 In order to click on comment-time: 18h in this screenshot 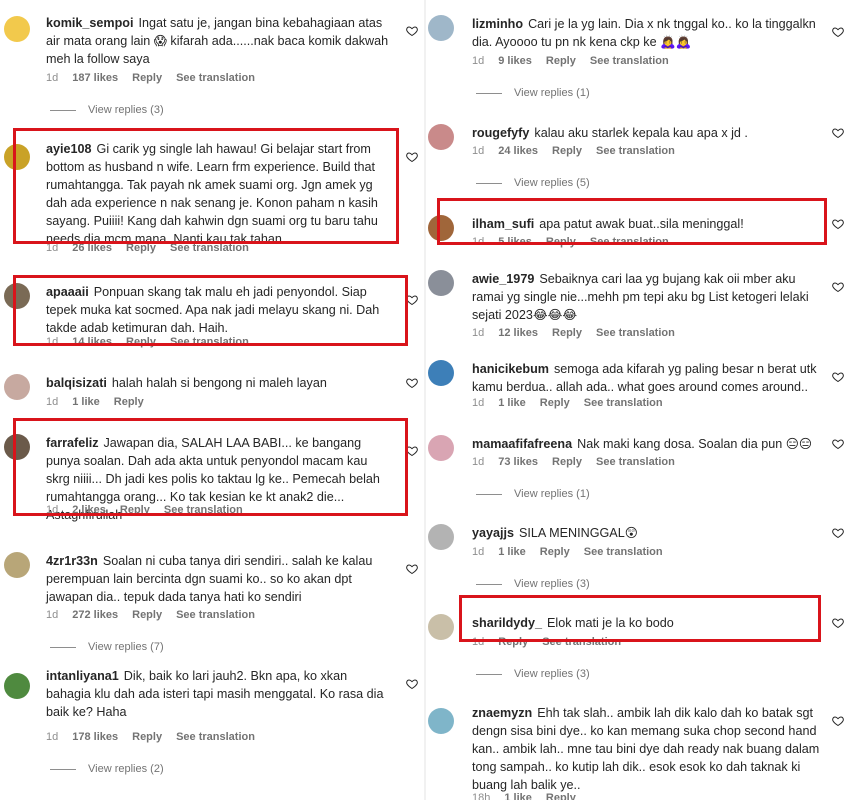, I will do `click(481, 796)`.